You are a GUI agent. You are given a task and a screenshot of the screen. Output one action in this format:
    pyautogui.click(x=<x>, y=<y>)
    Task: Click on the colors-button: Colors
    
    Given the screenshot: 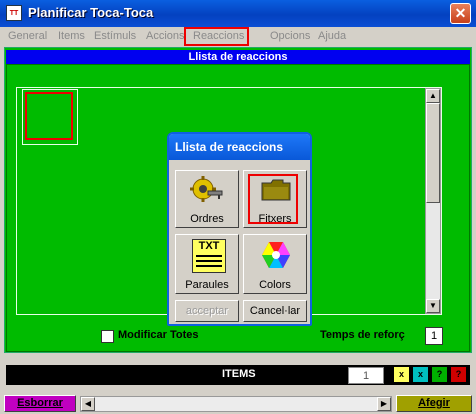 What is the action you would take?
    pyautogui.click(x=275, y=264)
    